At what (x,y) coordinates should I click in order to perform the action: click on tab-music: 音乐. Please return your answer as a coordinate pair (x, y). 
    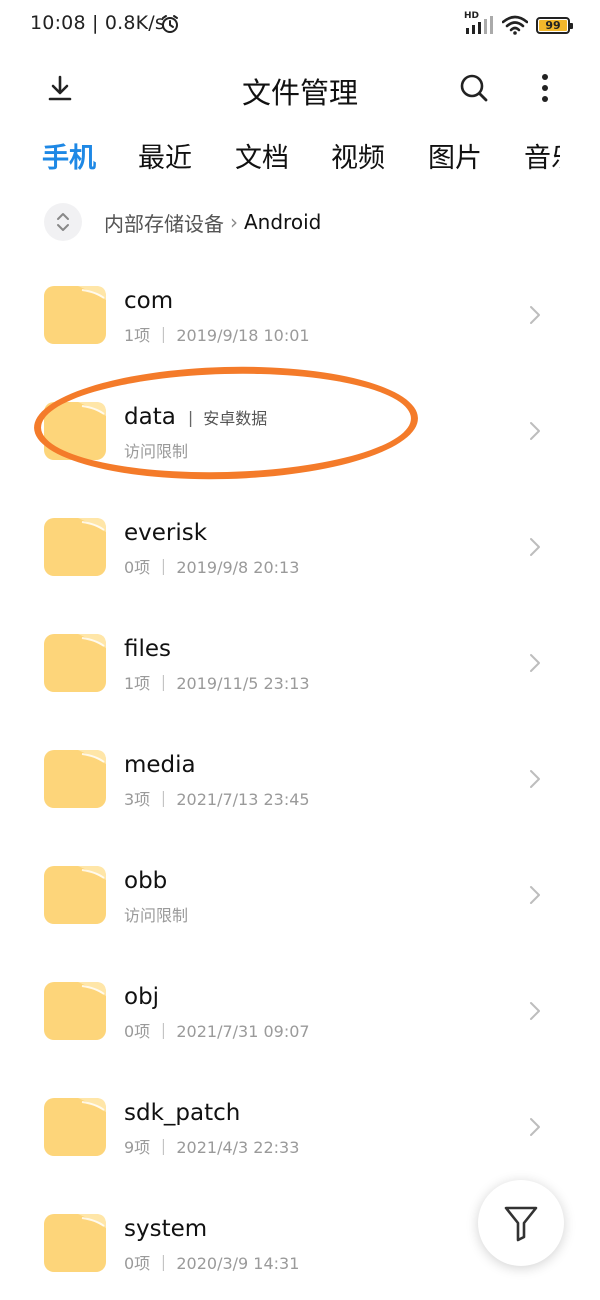
    Looking at the image, I should click on (542, 155).